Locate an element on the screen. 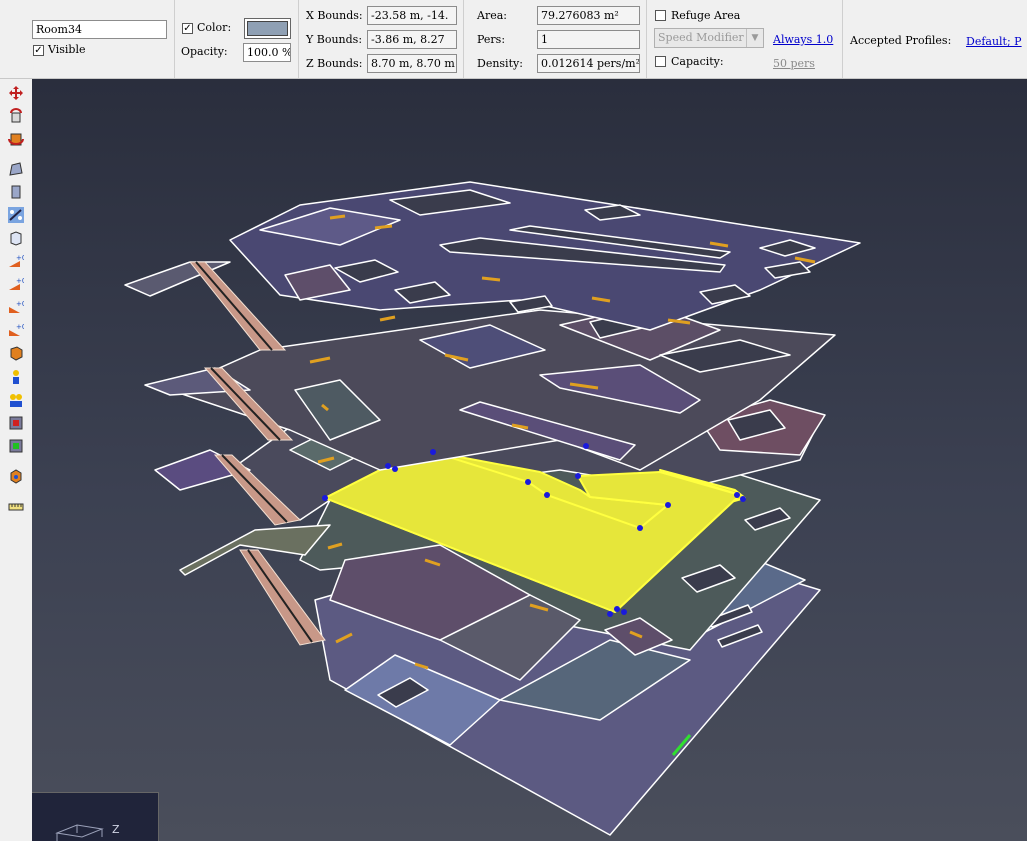 The image size is (1027, 841). capacity-label: Capacity: is located at coordinates (697, 61).